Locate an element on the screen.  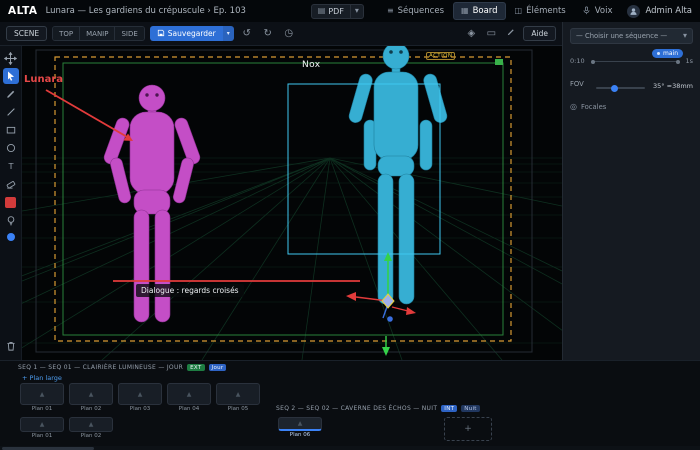
comment-button: ▭ is located at coordinates (491, 34).